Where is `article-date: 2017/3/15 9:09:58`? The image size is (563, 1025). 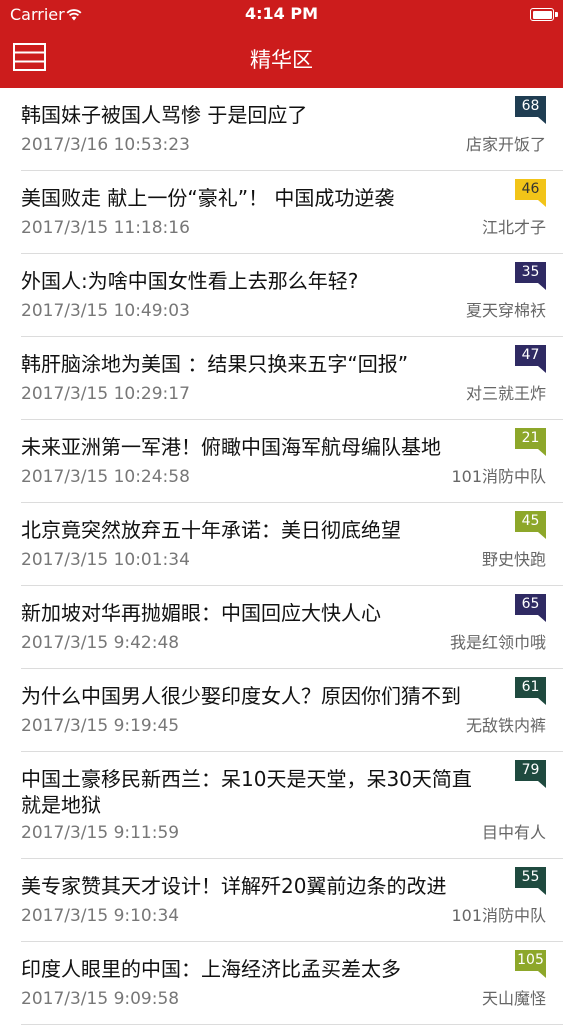 article-date: 2017/3/15 9:09:58 is located at coordinates (100, 999).